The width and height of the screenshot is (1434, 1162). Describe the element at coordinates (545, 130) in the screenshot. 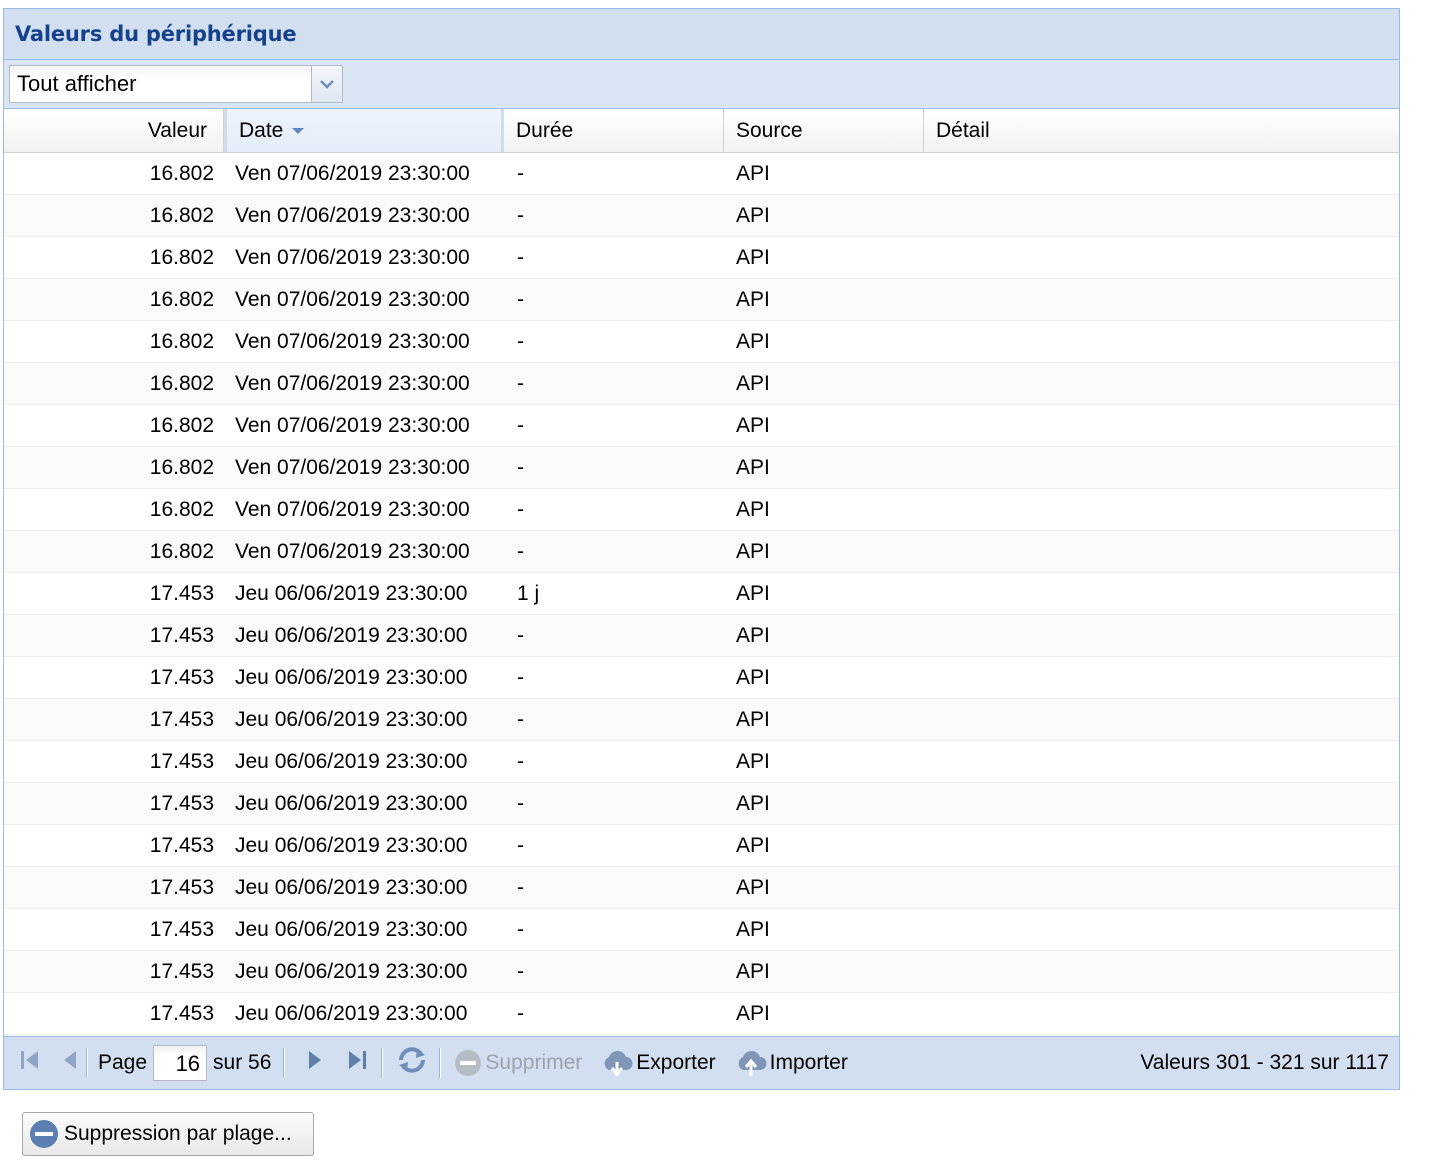

I see `column-header-label: Durée` at that location.